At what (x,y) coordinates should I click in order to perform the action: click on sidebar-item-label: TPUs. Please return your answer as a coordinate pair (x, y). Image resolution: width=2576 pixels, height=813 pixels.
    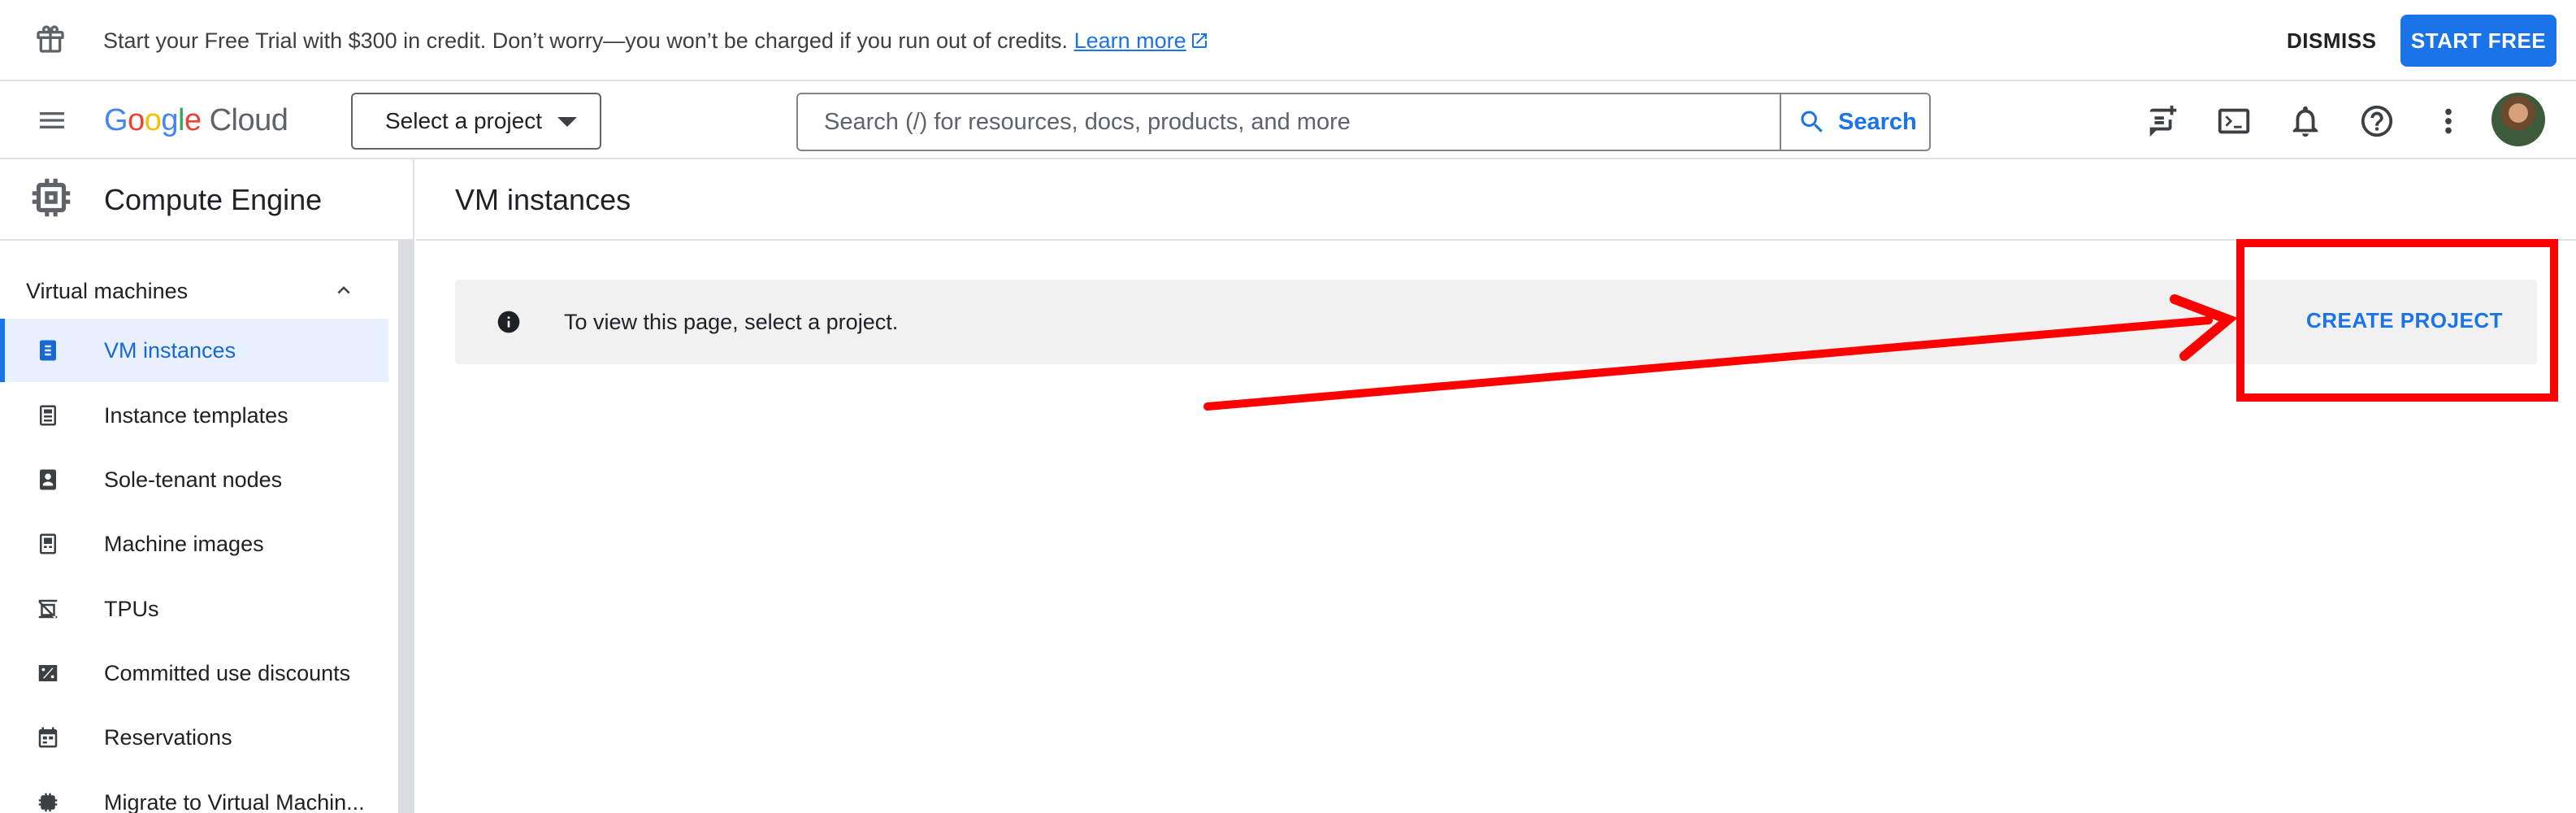
    Looking at the image, I should click on (131, 609).